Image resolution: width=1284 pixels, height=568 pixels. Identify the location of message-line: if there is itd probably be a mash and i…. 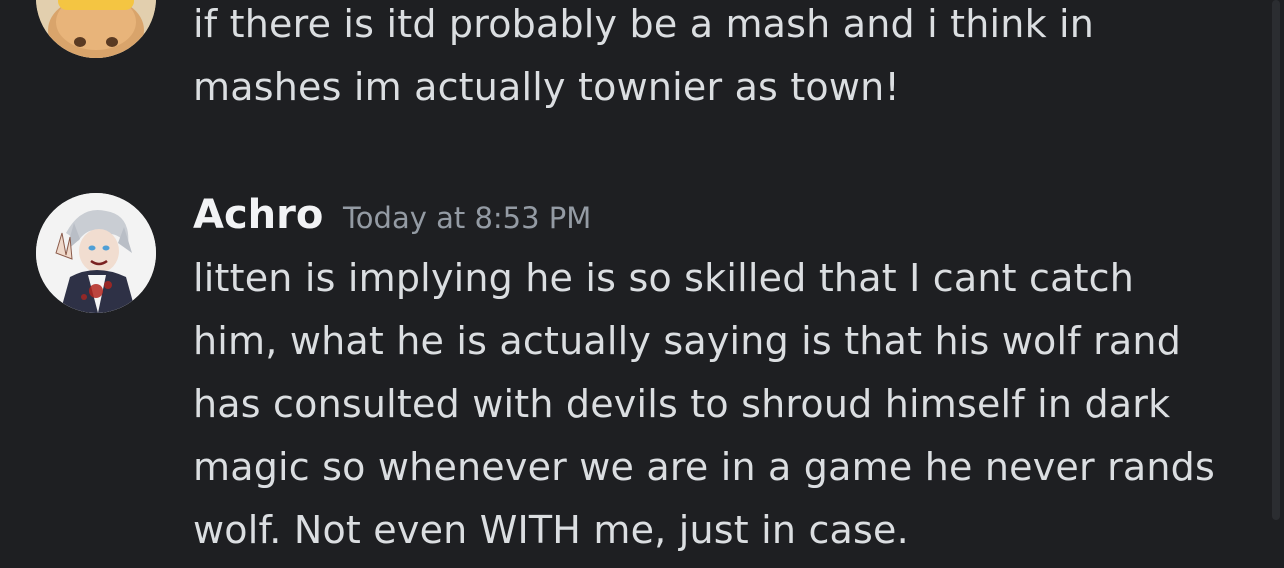
(644, 24).